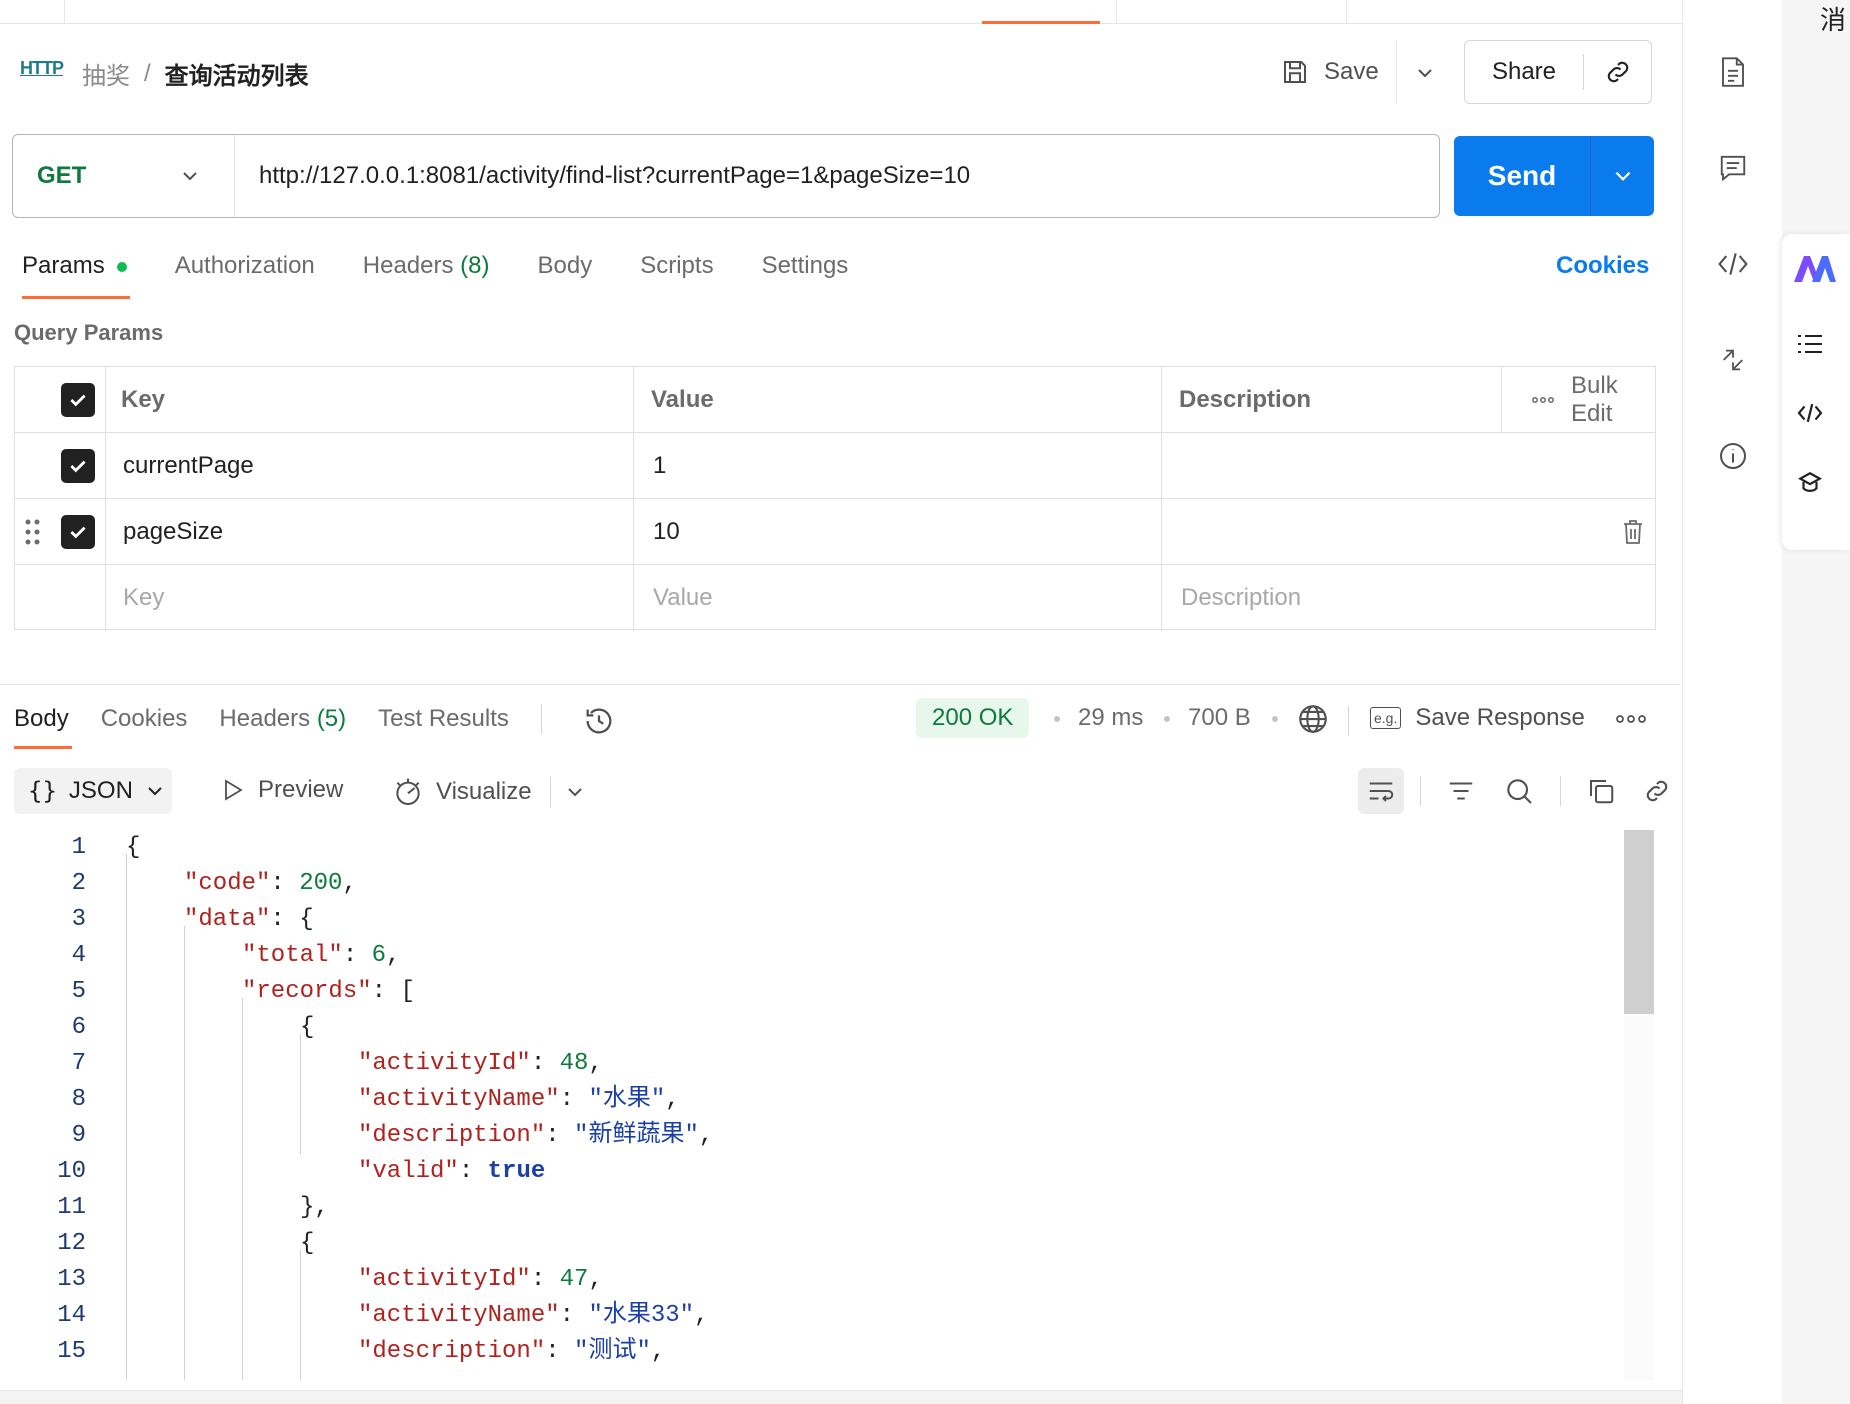 This screenshot has width=1850, height=1404. Describe the element at coordinates (1622, 176) in the screenshot. I see `send-options-button` at that location.